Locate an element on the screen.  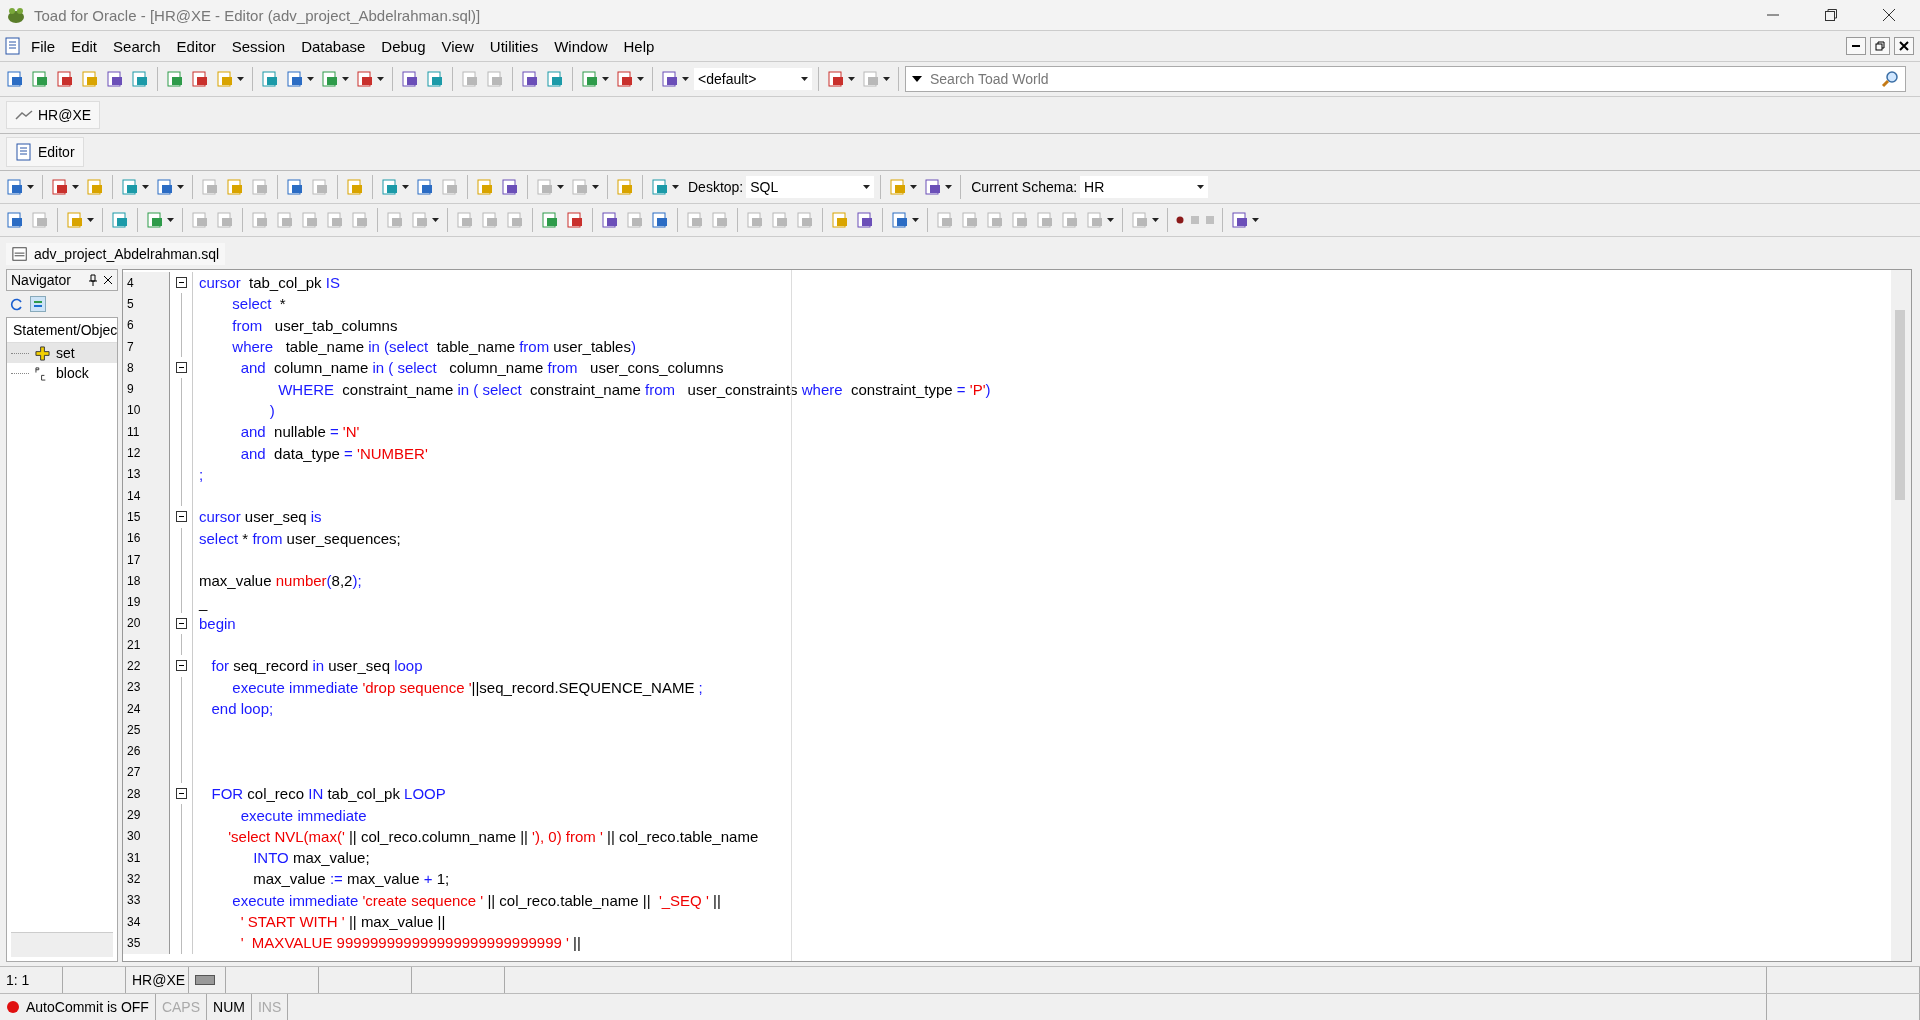
search-field: Search Toad World is located at coordinates (1401, 79).